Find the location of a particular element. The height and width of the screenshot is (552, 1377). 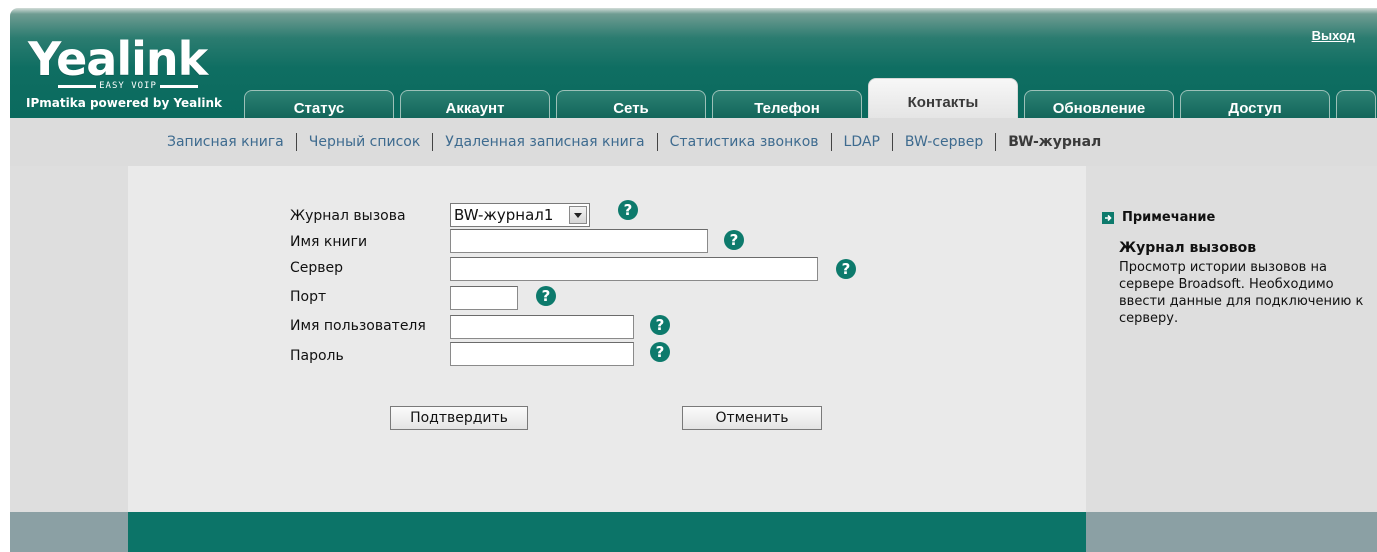

footer-bar is located at coordinates (607, 532).